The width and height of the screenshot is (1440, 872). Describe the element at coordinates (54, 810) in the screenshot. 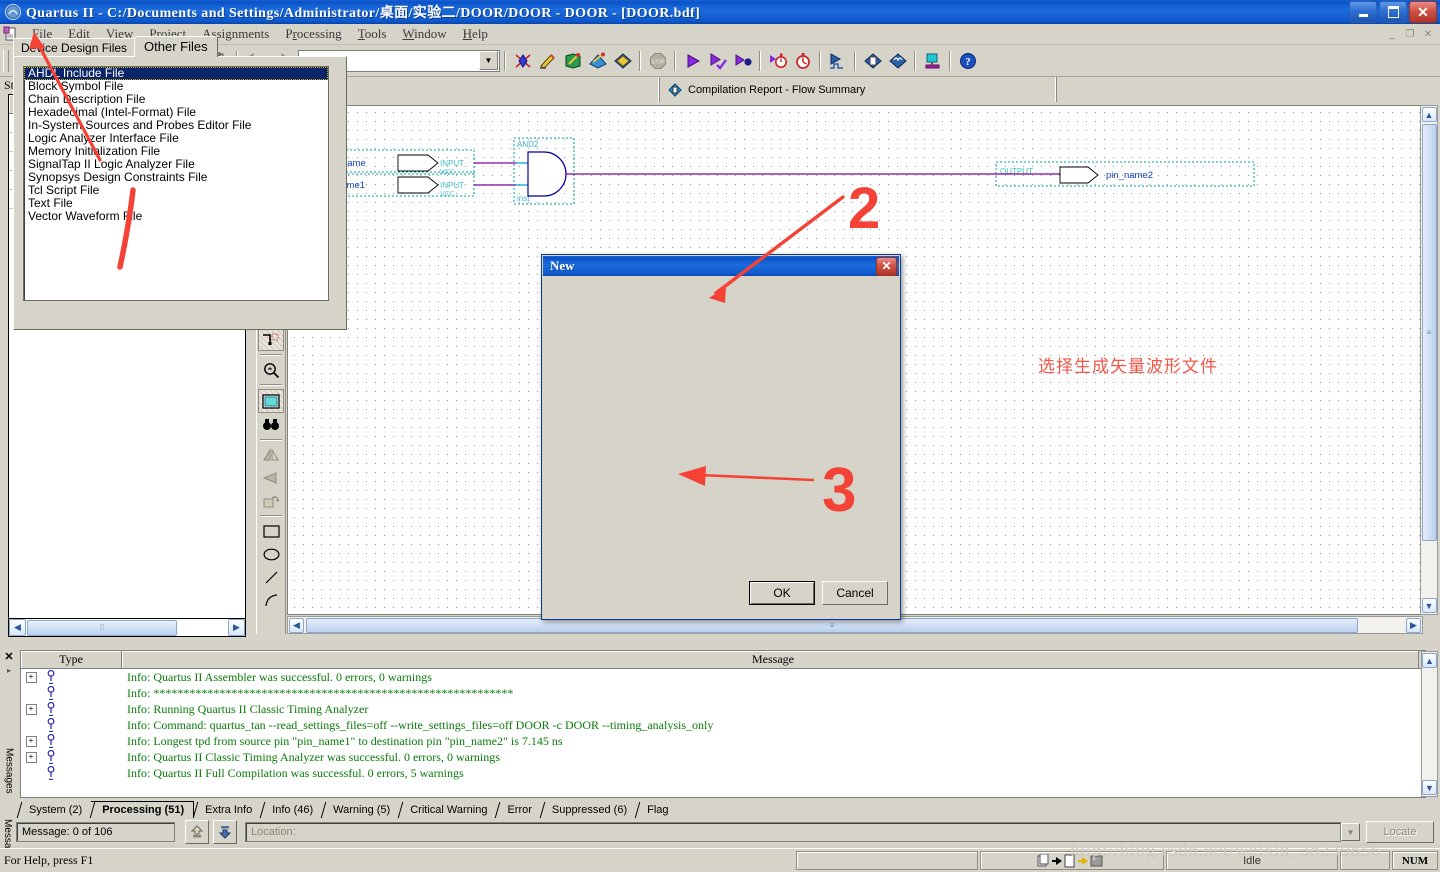

I see `tab-system: System (2)` at that location.